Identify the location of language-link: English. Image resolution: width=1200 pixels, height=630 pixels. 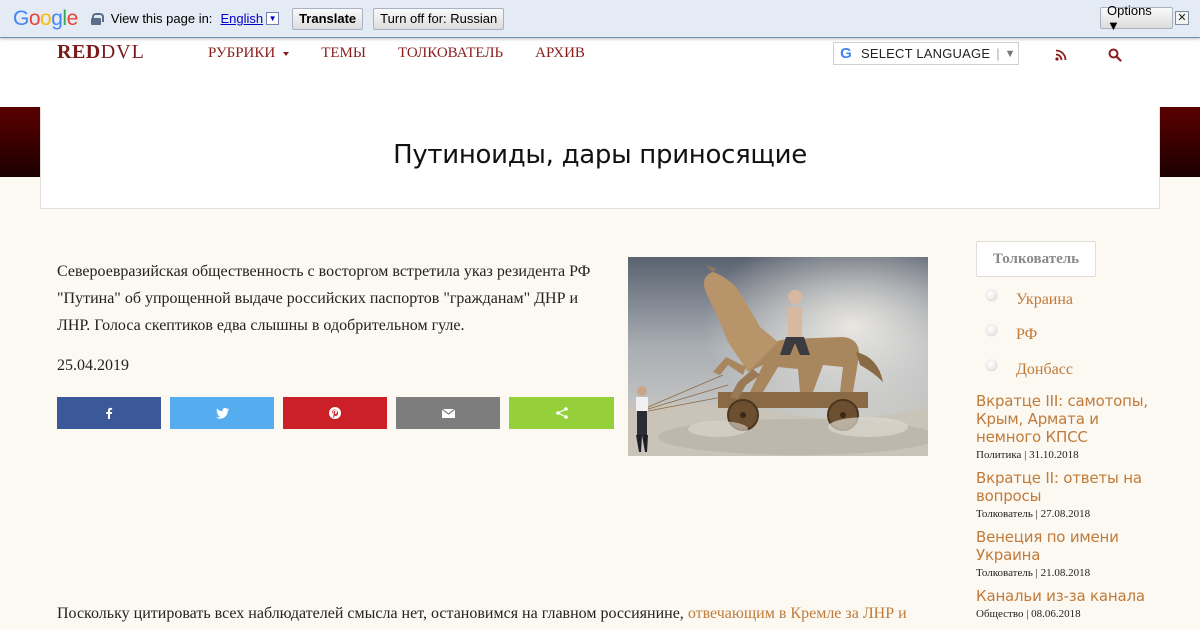
(241, 18).